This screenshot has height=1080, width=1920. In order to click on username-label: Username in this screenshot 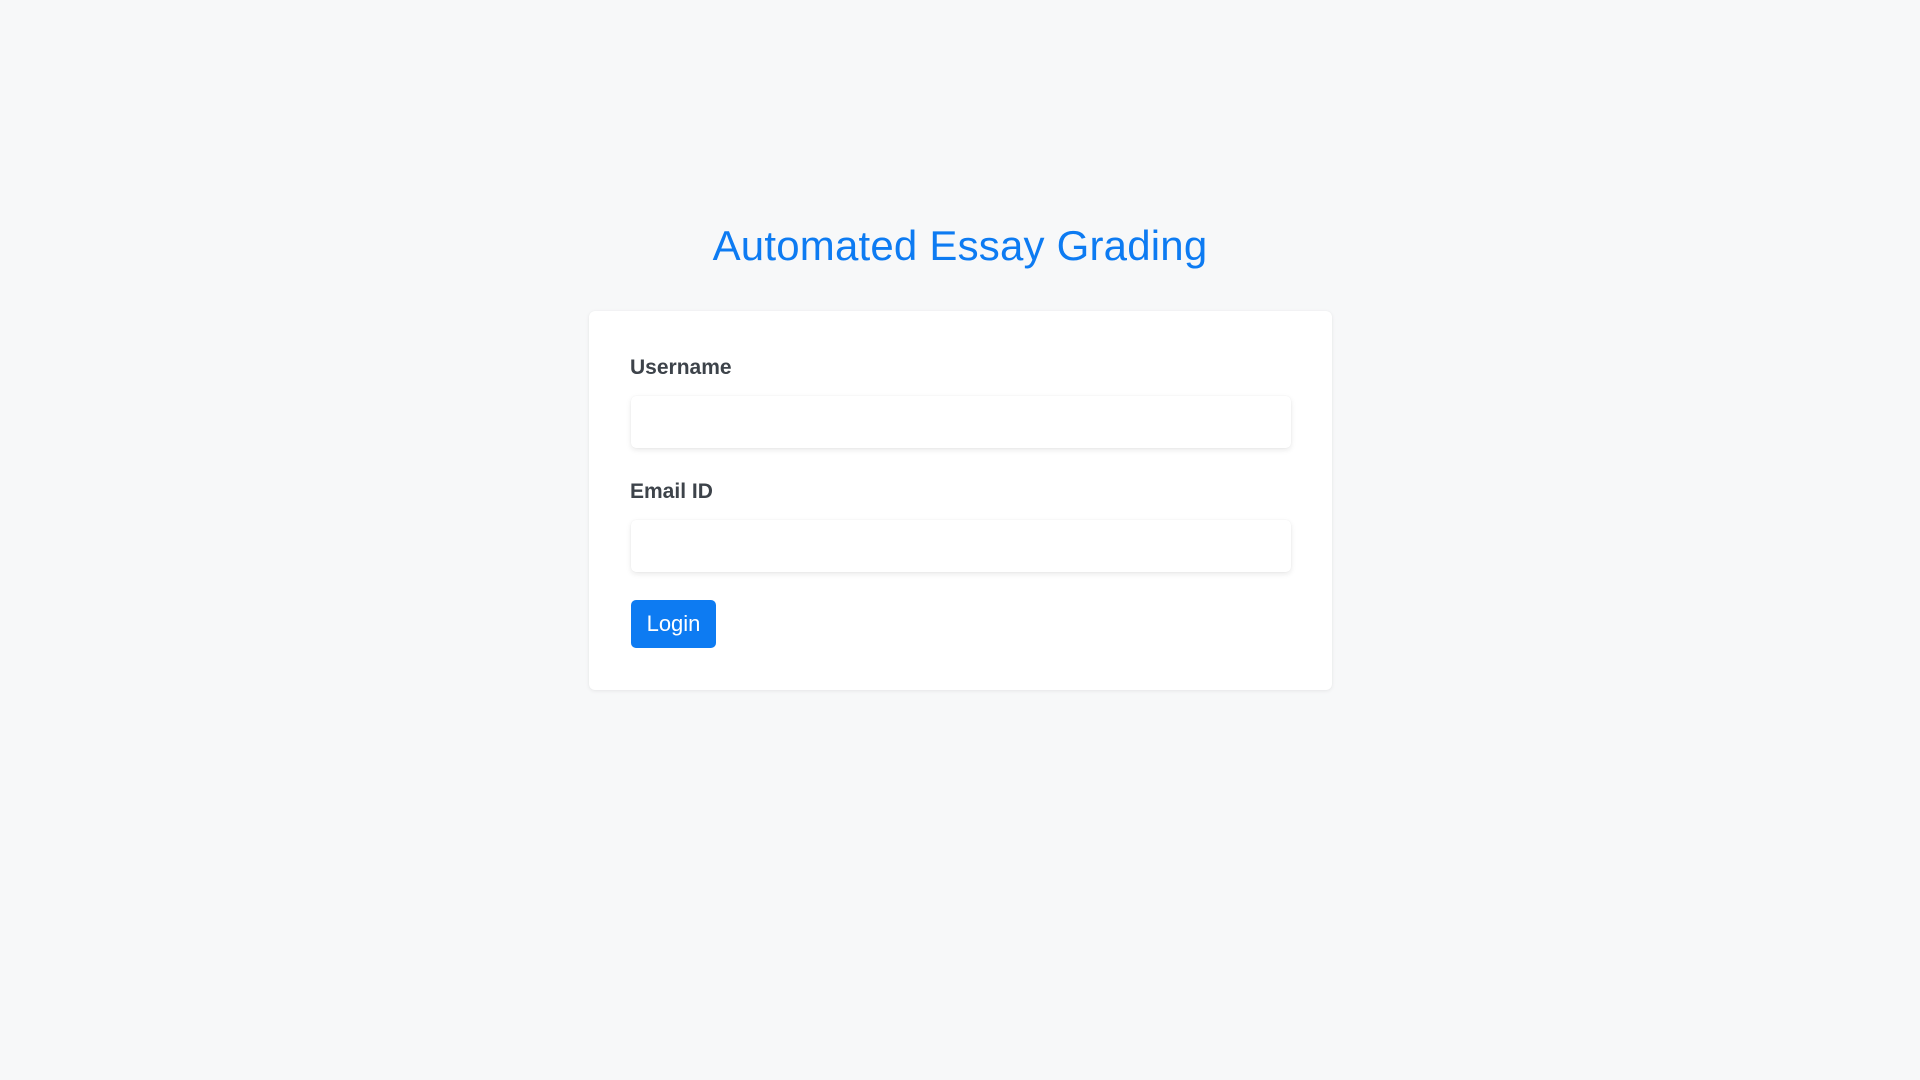, I will do `click(681, 367)`.